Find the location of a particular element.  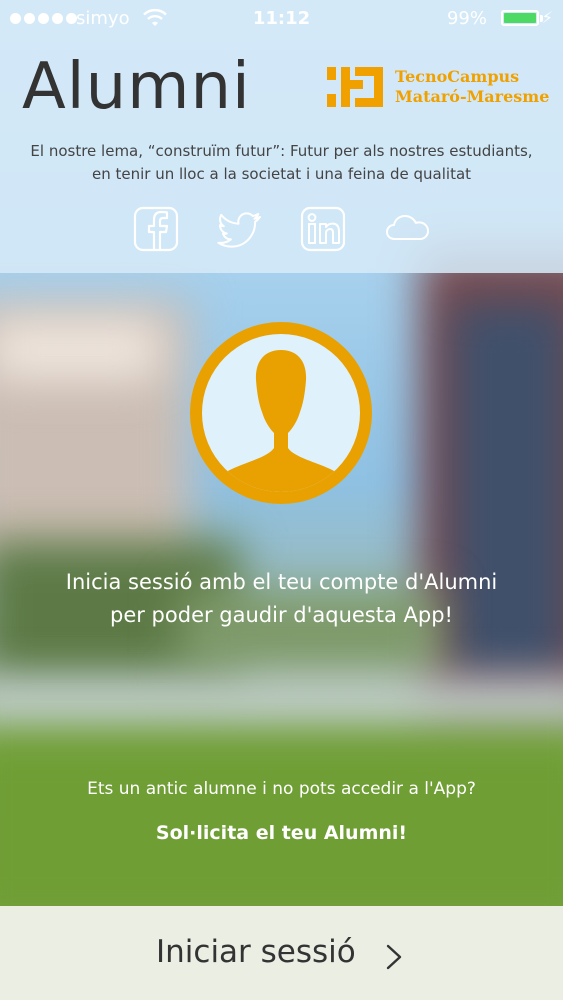

battery-percent: 99% is located at coordinates (466, 18).